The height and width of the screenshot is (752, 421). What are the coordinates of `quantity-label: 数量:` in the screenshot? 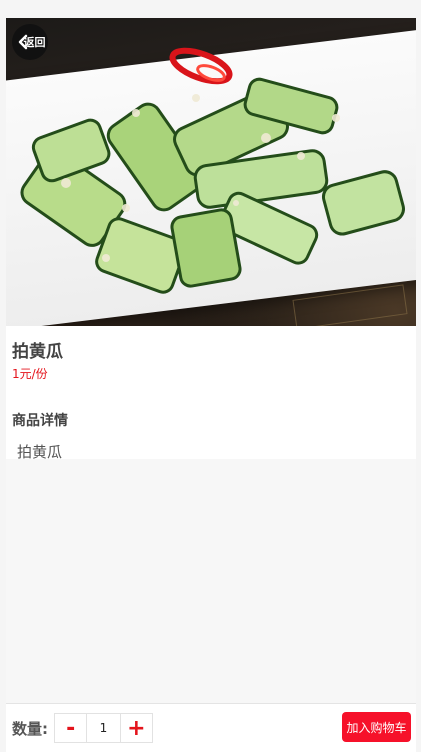 It's located at (30, 729).